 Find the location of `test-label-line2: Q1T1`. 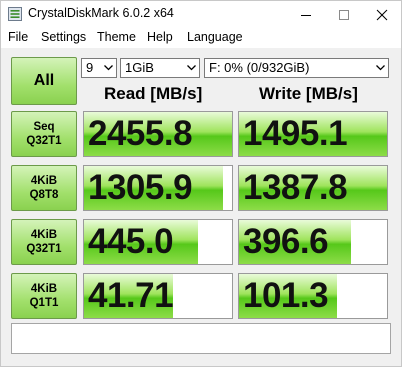

test-label-line2: Q1T1 is located at coordinates (44, 303).